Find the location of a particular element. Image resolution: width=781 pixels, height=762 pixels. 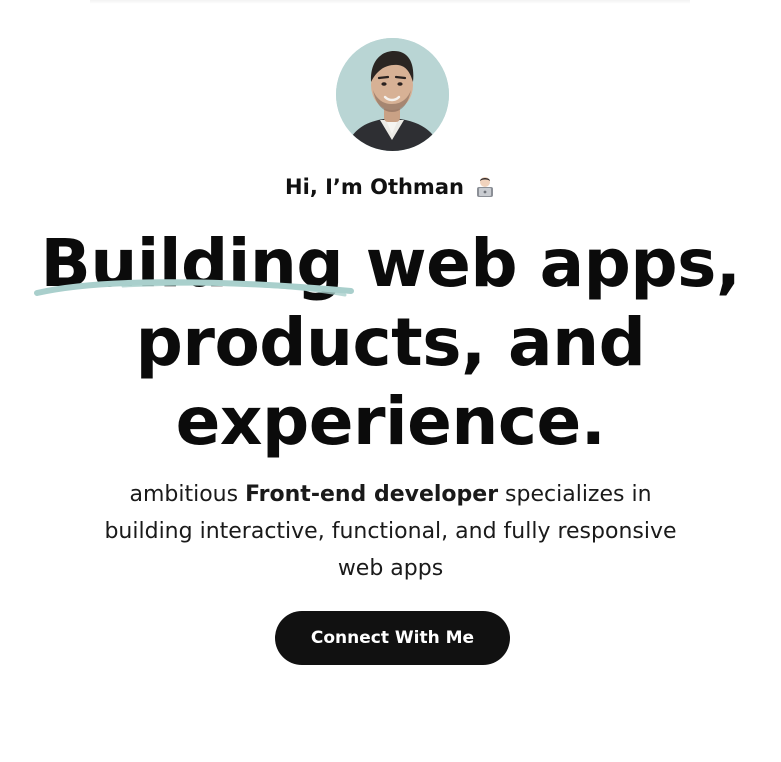

profile-photo is located at coordinates (392, 94).